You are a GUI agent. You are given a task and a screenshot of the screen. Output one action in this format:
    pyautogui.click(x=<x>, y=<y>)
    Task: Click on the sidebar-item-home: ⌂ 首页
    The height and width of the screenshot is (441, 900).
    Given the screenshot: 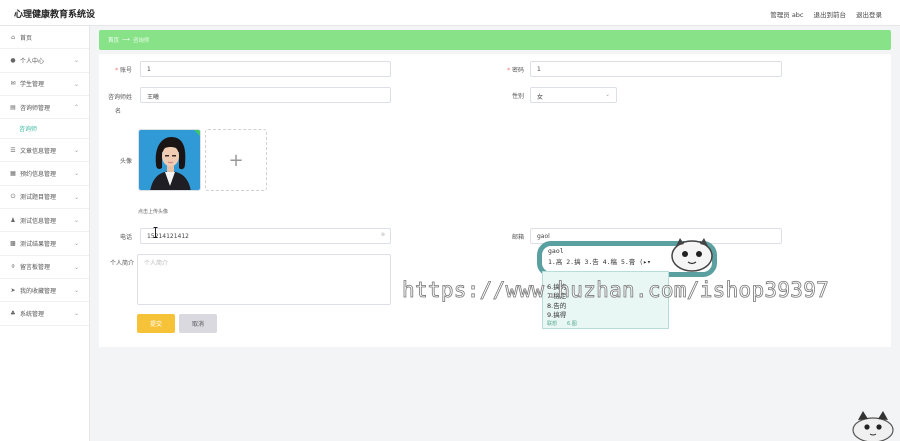 What is the action you would take?
    pyautogui.click(x=44, y=38)
    